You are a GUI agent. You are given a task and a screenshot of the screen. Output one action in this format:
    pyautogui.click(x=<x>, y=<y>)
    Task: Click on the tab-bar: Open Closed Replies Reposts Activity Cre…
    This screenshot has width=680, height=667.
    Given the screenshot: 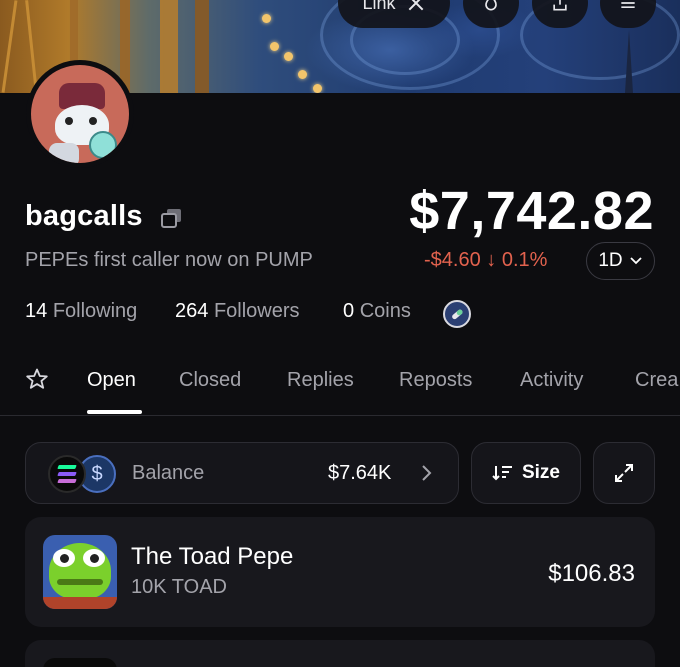 What is the action you would take?
    pyautogui.click(x=340, y=383)
    